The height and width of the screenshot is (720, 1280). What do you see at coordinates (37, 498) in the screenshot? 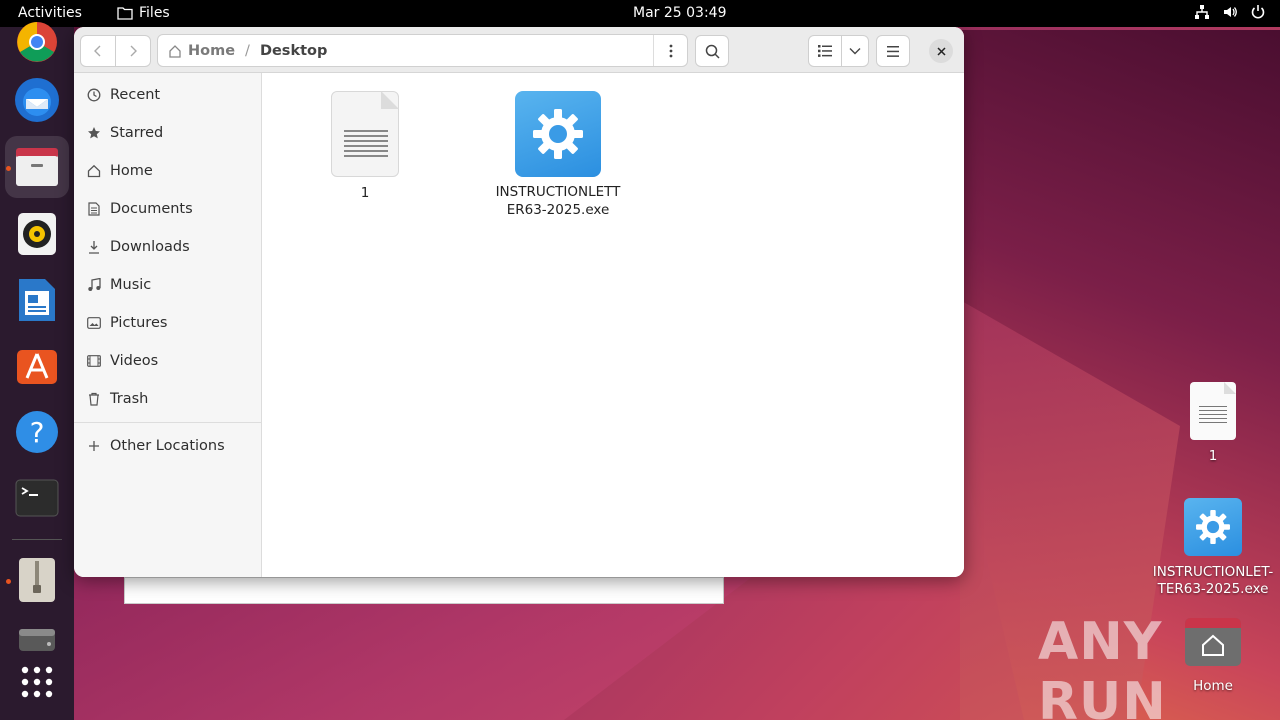
I see `terminal-icon` at bounding box center [37, 498].